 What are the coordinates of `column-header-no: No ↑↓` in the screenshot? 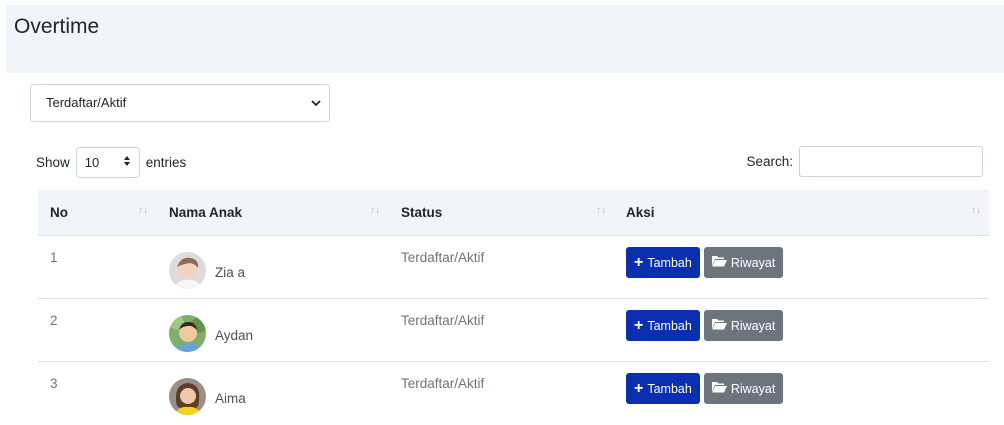 It's located at (97, 212).